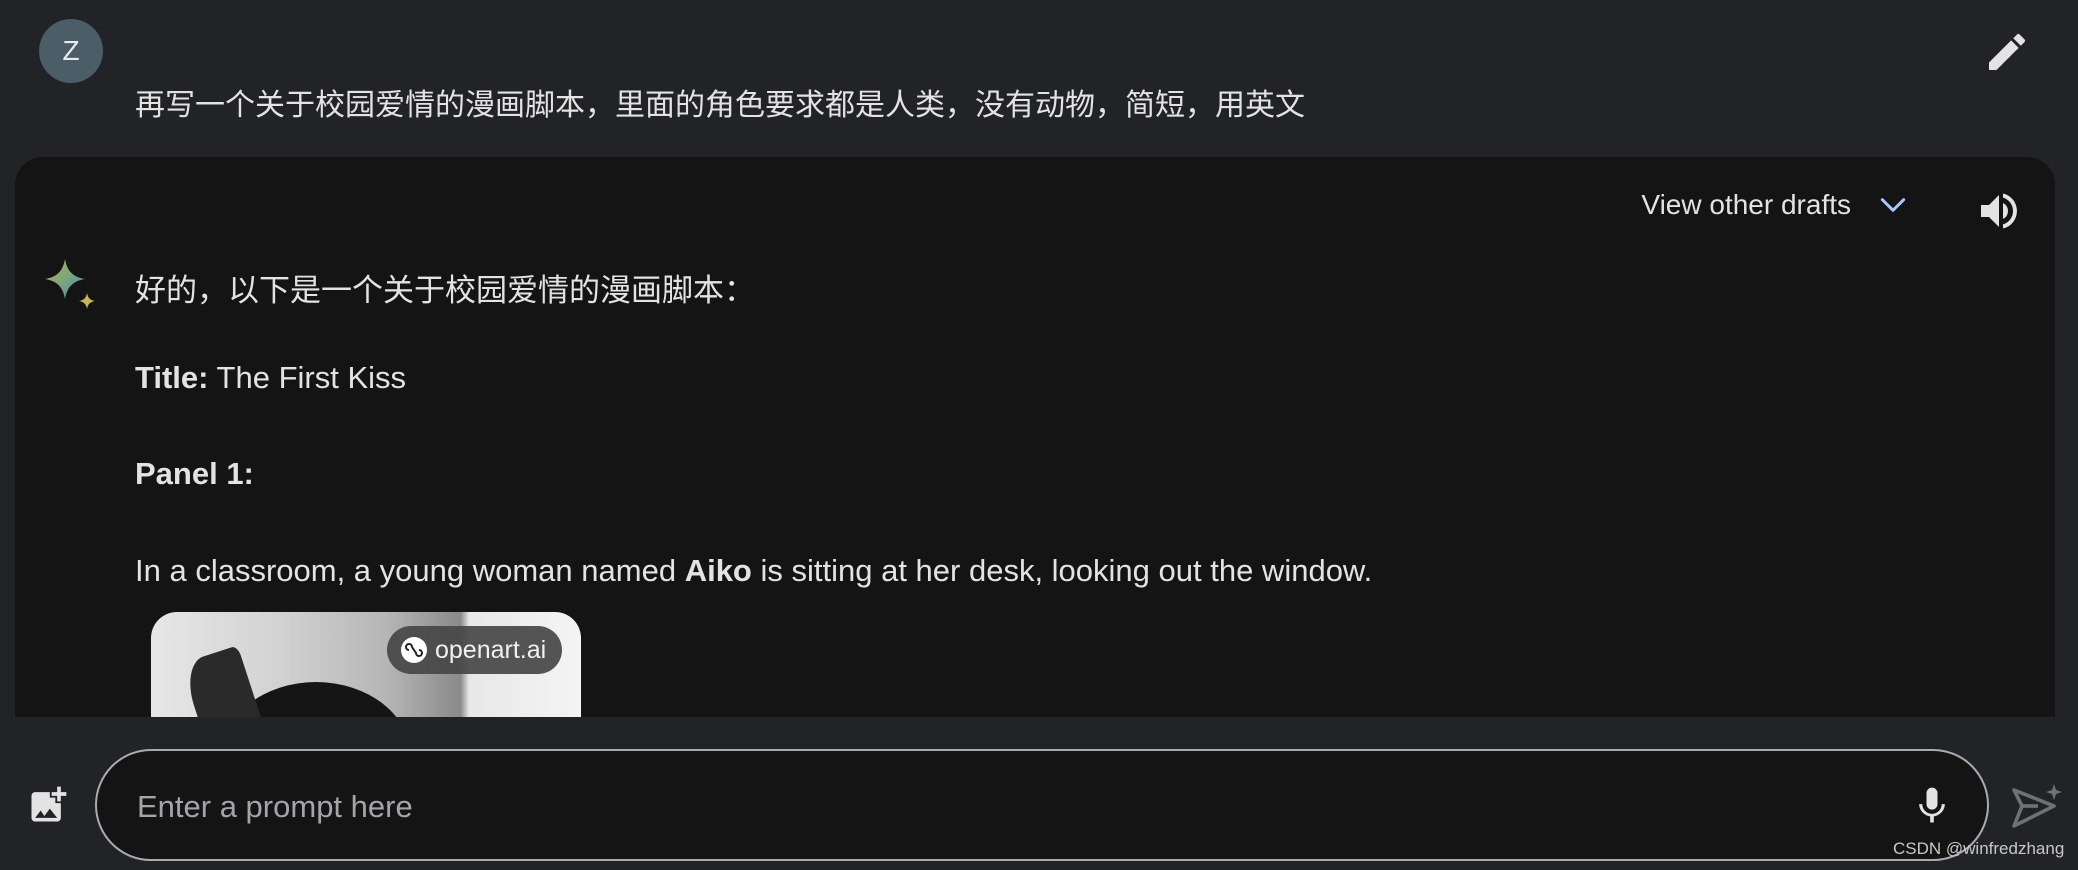 This screenshot has width=2078, height=870. What do you see at coordinates (1979, 848) in the screenshot?
I see `watermark: CSDN @winfredzhang` at bounding box center [1979, 848].